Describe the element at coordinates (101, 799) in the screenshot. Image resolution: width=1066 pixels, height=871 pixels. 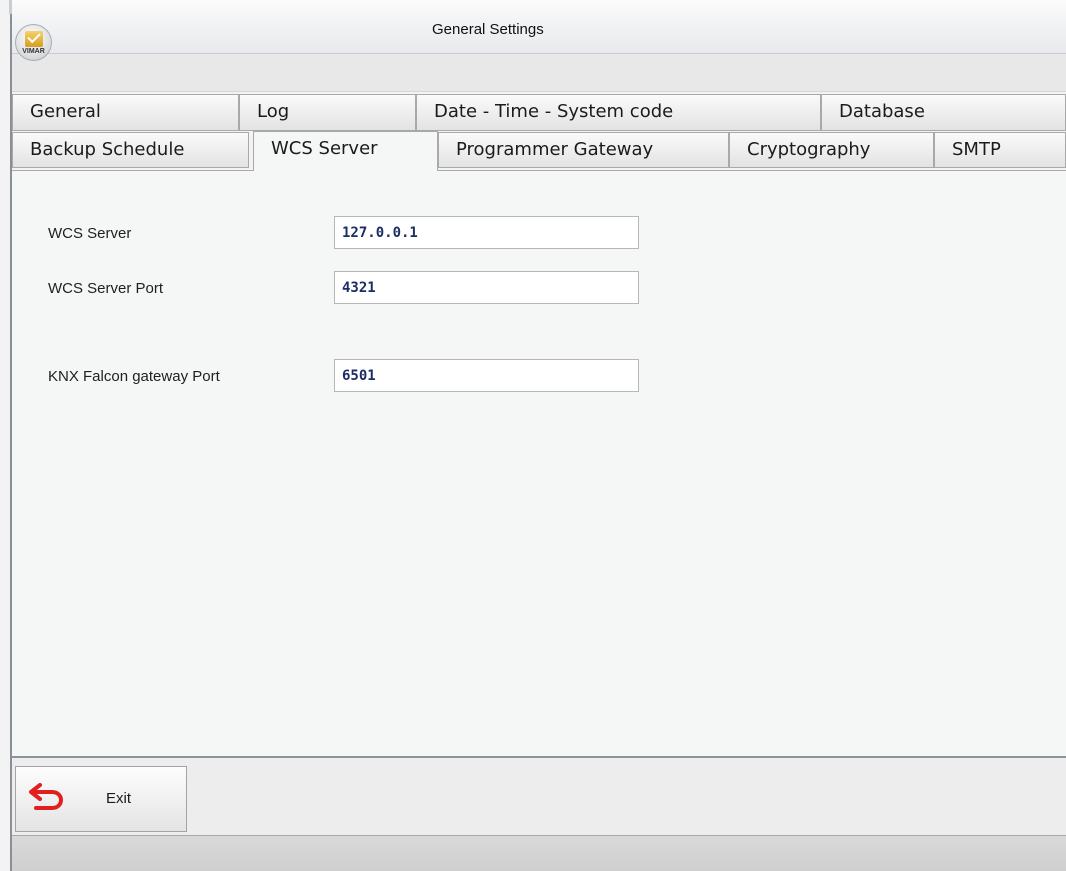
I see `exit-button: Exit` at that location.